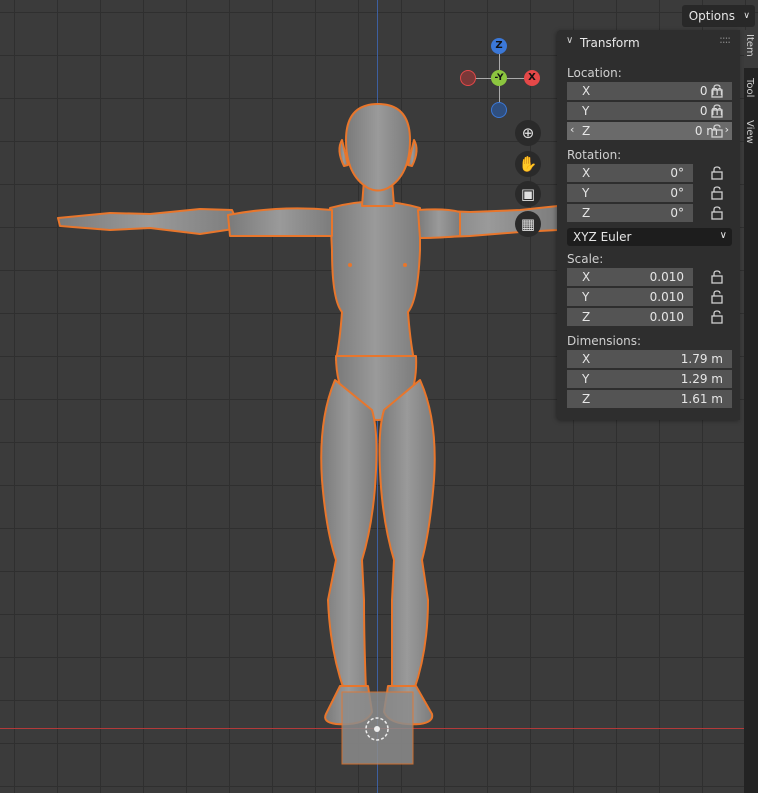  I want to click on lock-rotation-z-icon, so click(717, 213).